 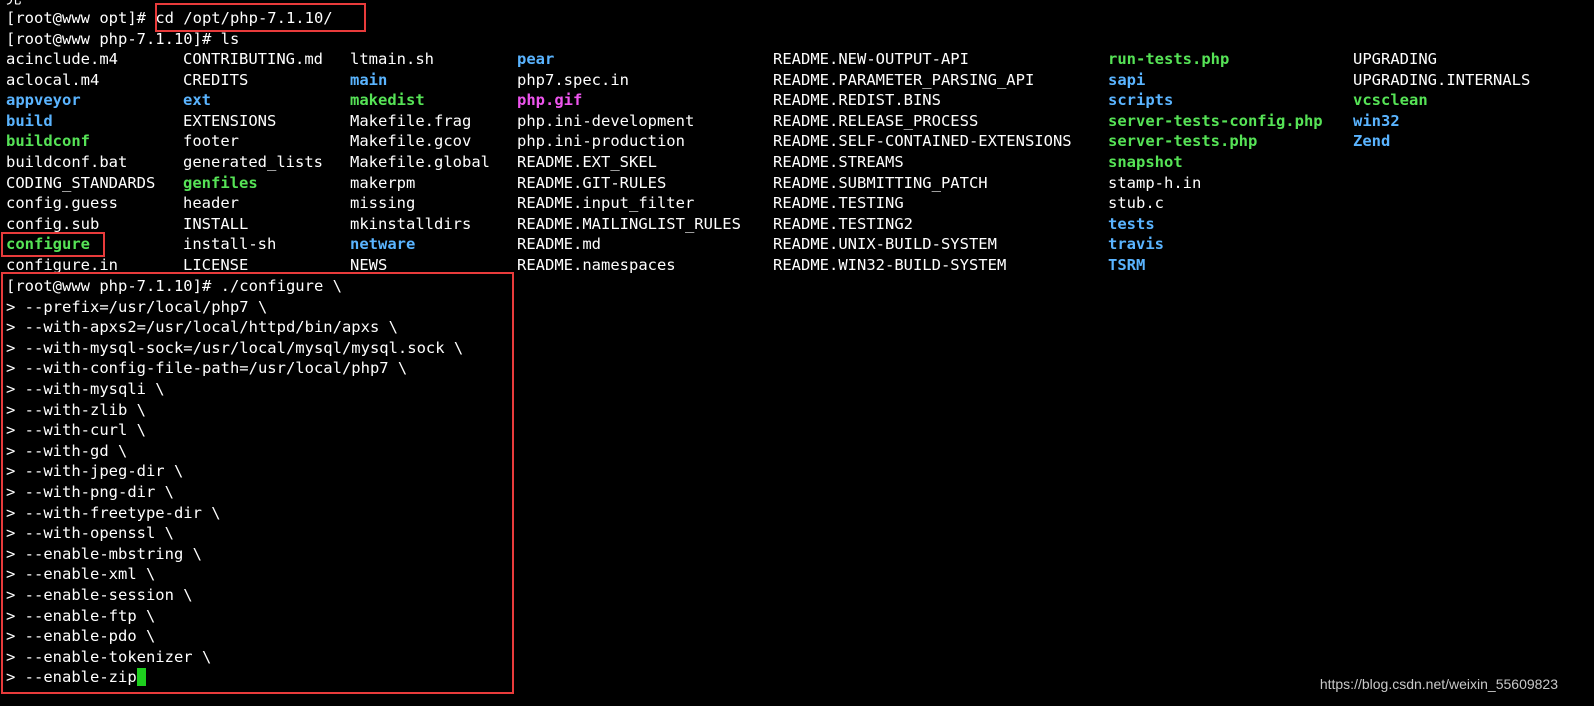 I want to click on listing-entry: UPGRADING.INTERNALS, so click(x=1442, y=79).